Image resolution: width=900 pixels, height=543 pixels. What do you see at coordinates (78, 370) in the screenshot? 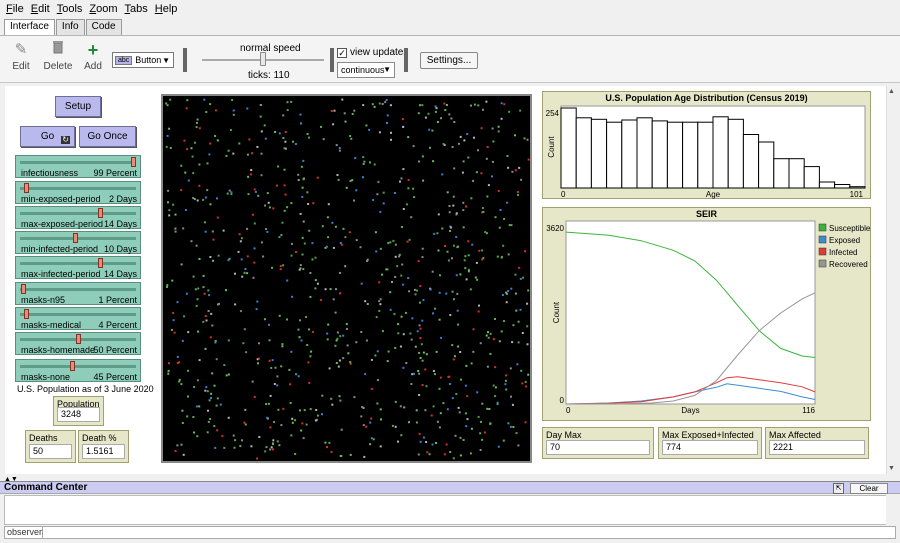
I see `slider-masks-none: masks-none 45 Percent` at bounding box center [78, 370].